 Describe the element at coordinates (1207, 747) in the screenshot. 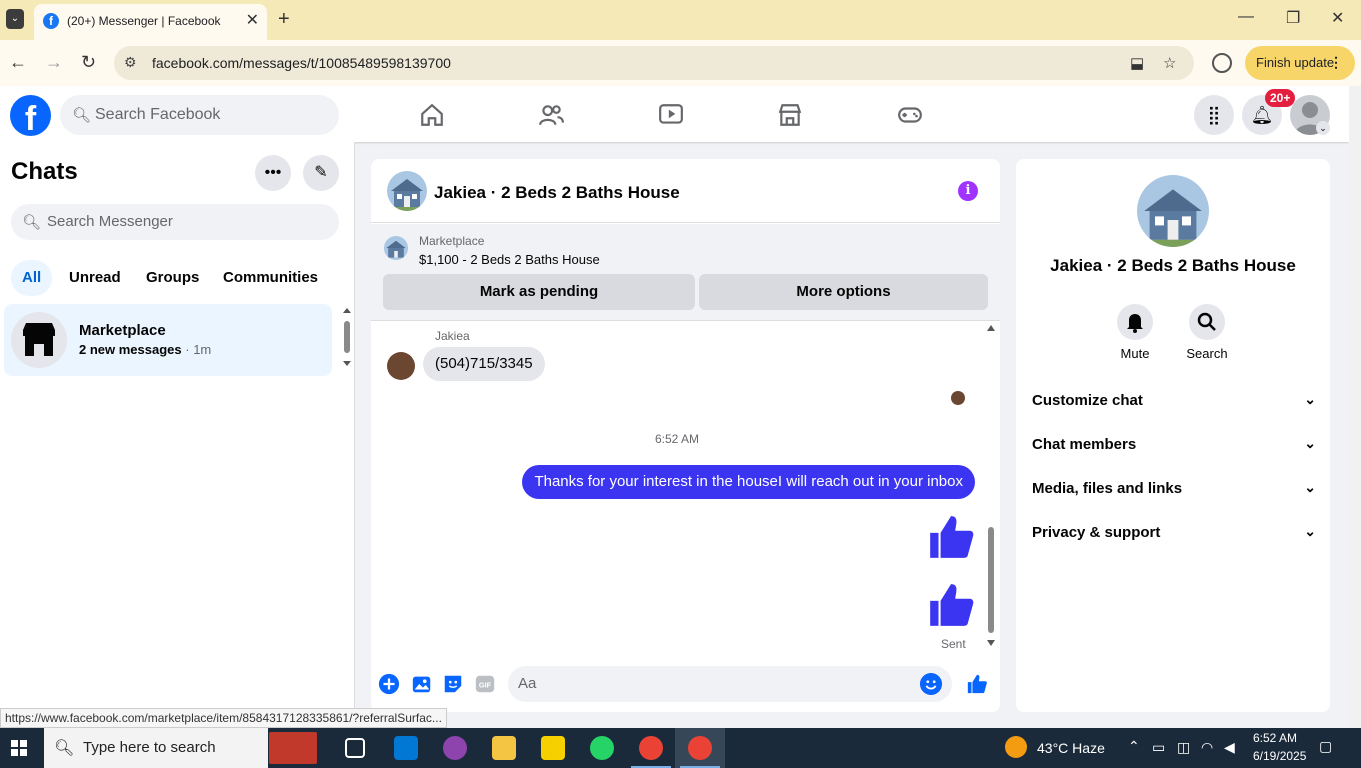

I see `wifi-icon: ◠` at that location.